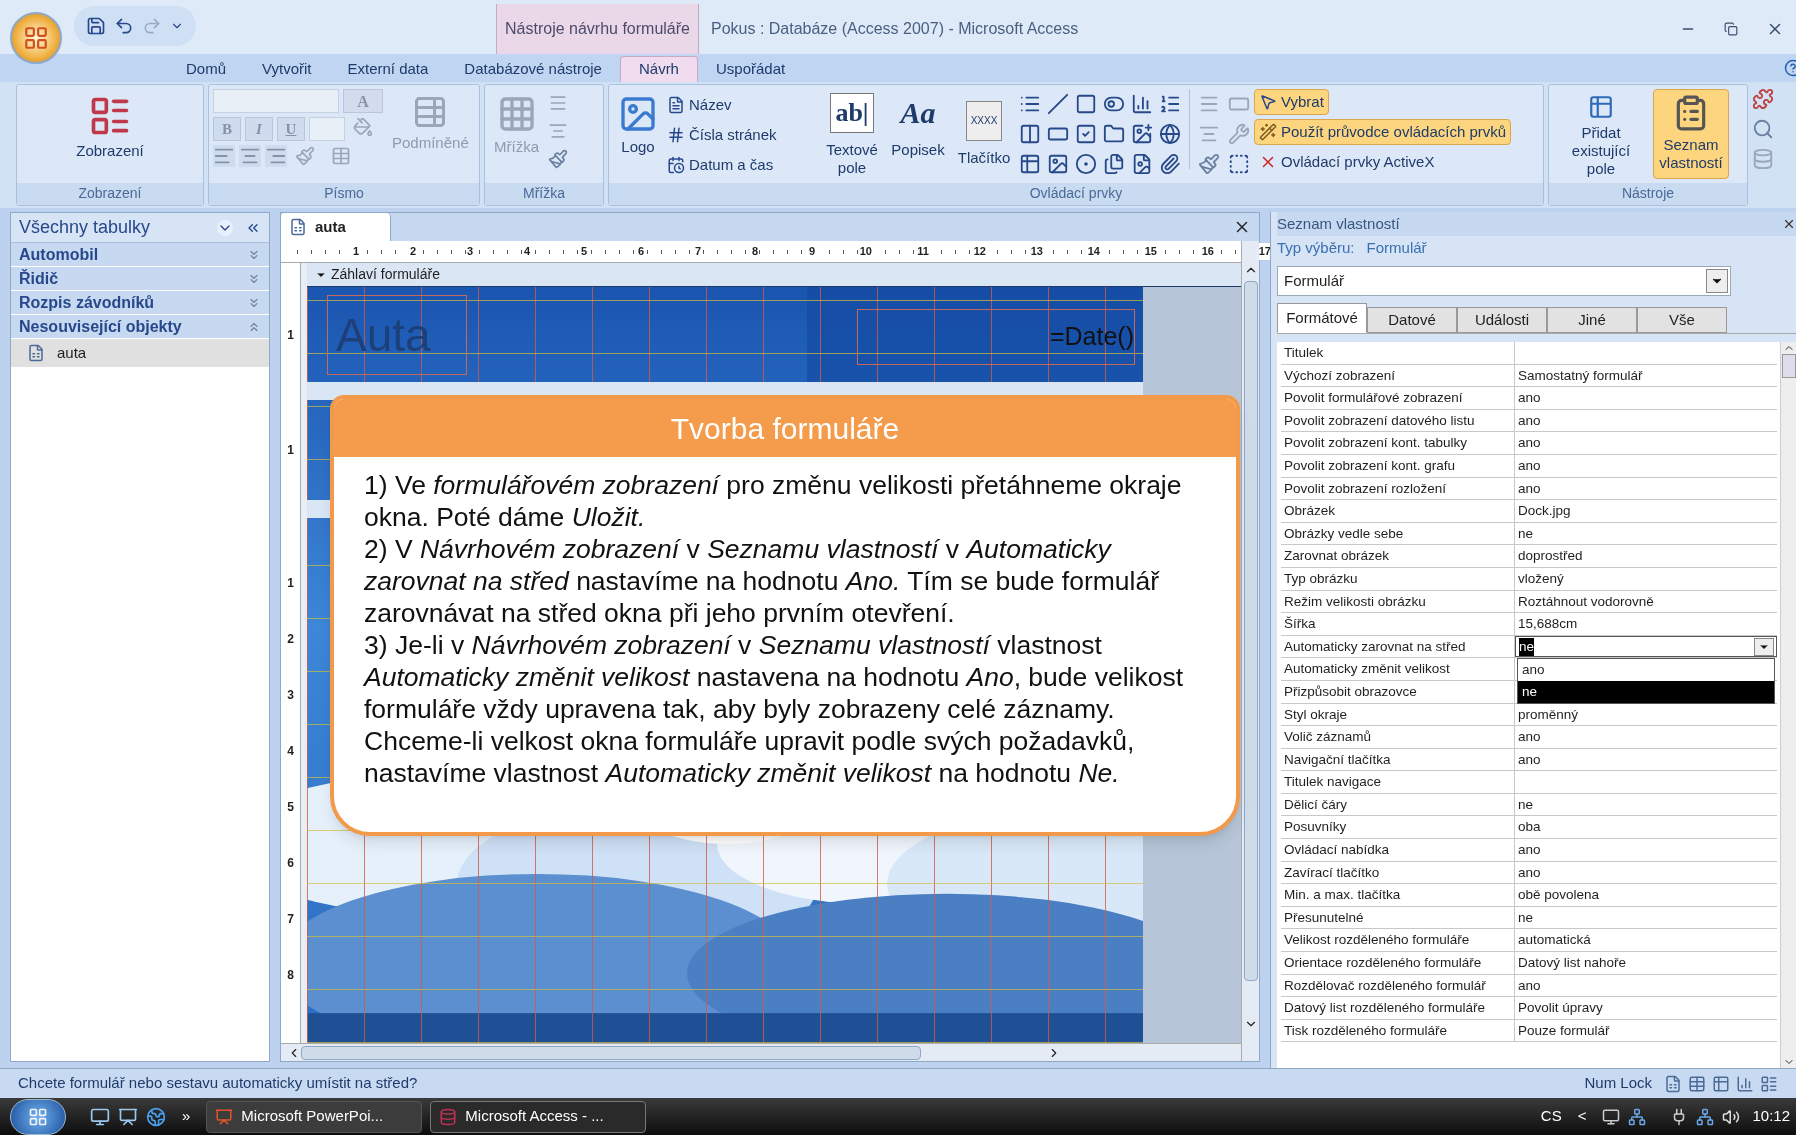 The height and width of the screenshot is (1135, 1796). What do you see at coordinates (1086, 134) in the screenshot?
I see `checkbox-icon` at bounding box center [1086, 134].